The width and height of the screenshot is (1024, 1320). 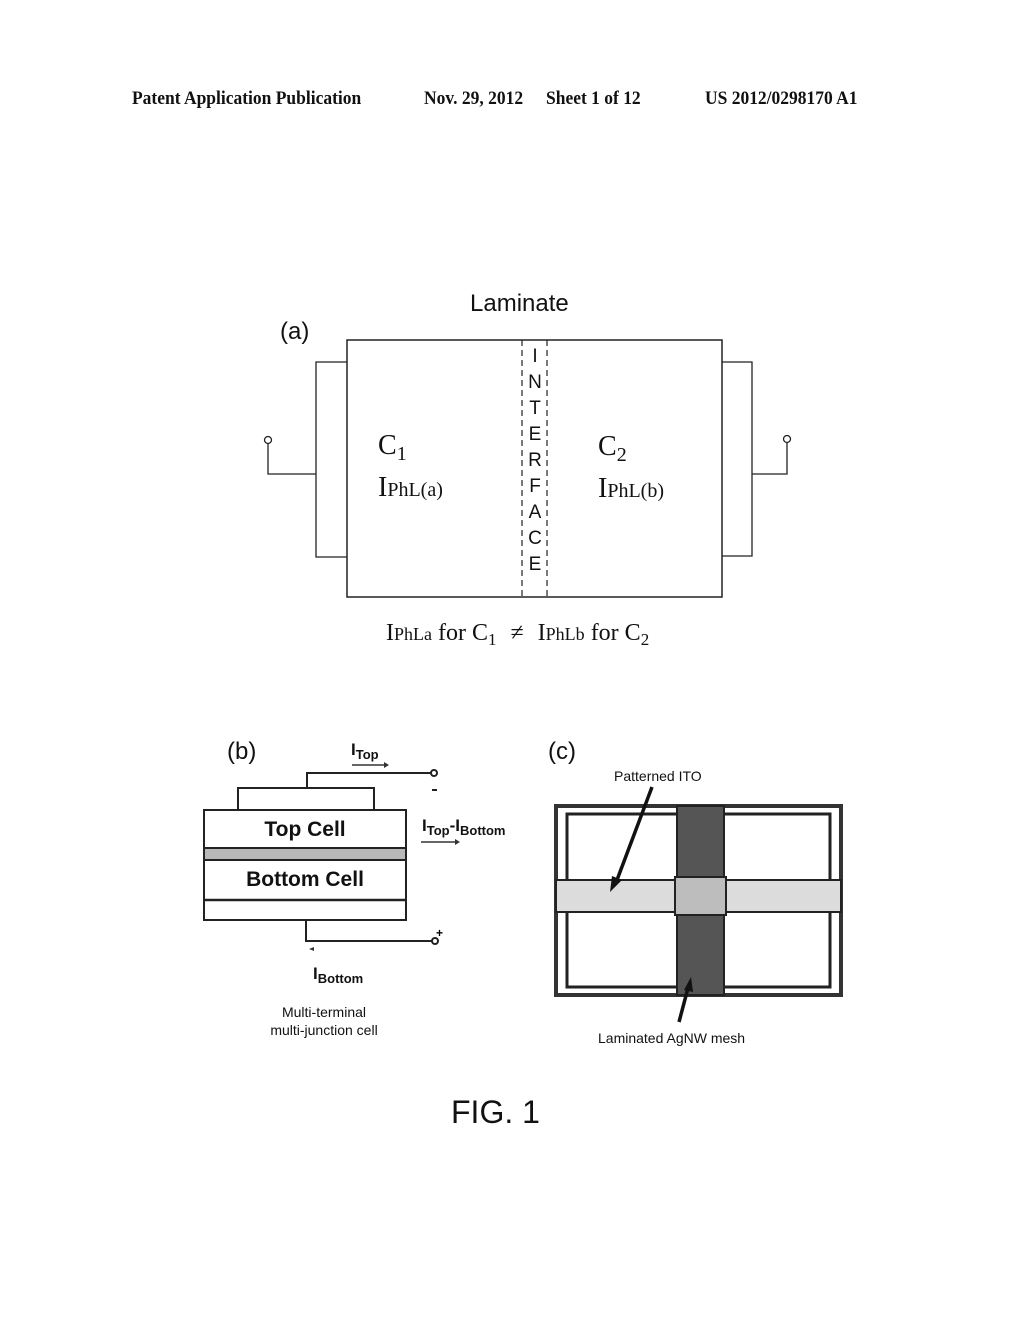 I want to click on figure-caption: FIG. 1, so click(x=495, y=1112).